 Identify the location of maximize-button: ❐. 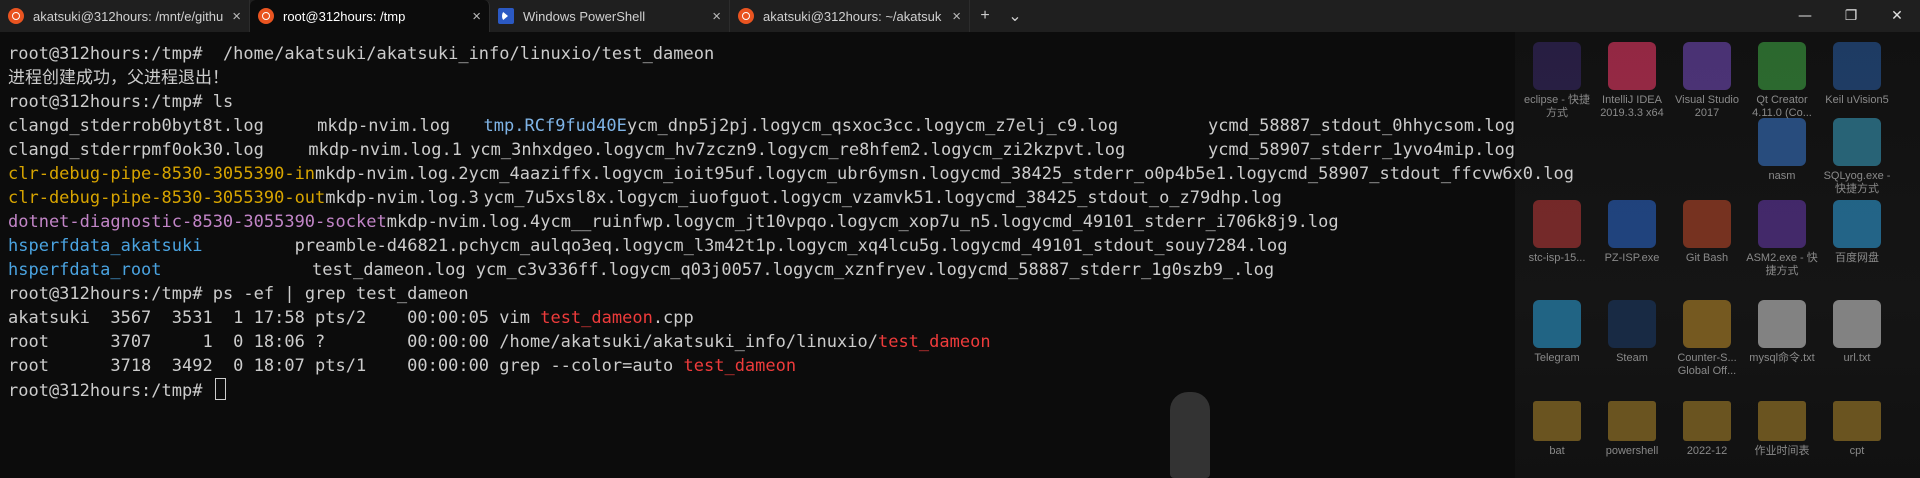
(1851, 16).